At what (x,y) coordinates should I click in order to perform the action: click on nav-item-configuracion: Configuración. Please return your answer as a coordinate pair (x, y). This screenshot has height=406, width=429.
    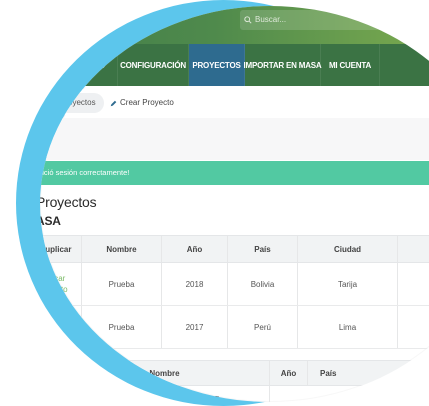
    Looking at the image, I should click on (153, 65).